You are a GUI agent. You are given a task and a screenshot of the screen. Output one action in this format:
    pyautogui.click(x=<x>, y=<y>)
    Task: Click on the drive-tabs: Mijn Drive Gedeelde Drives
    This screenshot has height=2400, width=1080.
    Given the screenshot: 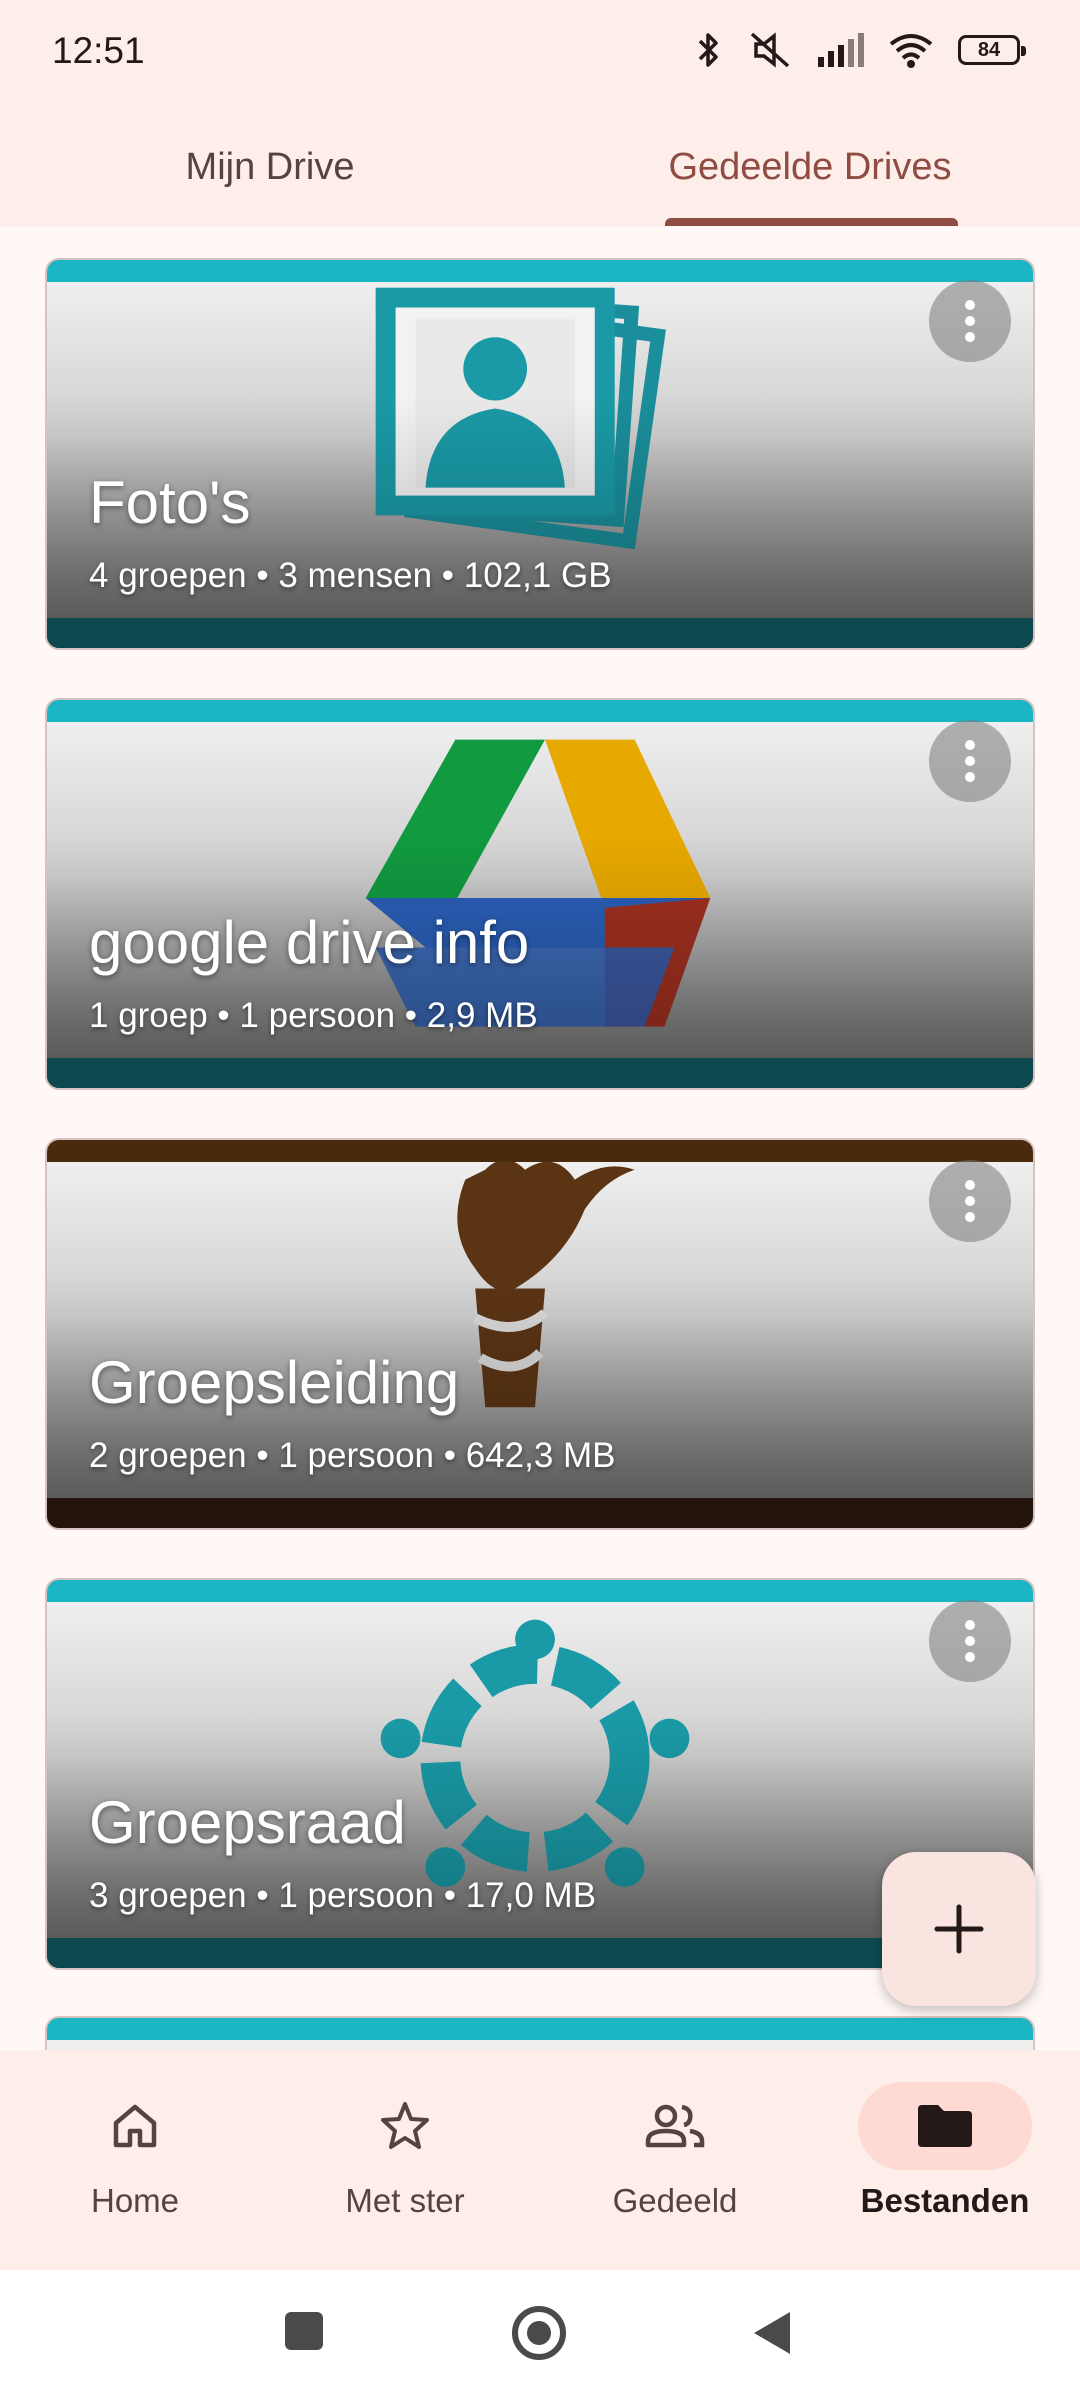 What is the action you would take?
    pyautogui.click(x=540, y=167)
    